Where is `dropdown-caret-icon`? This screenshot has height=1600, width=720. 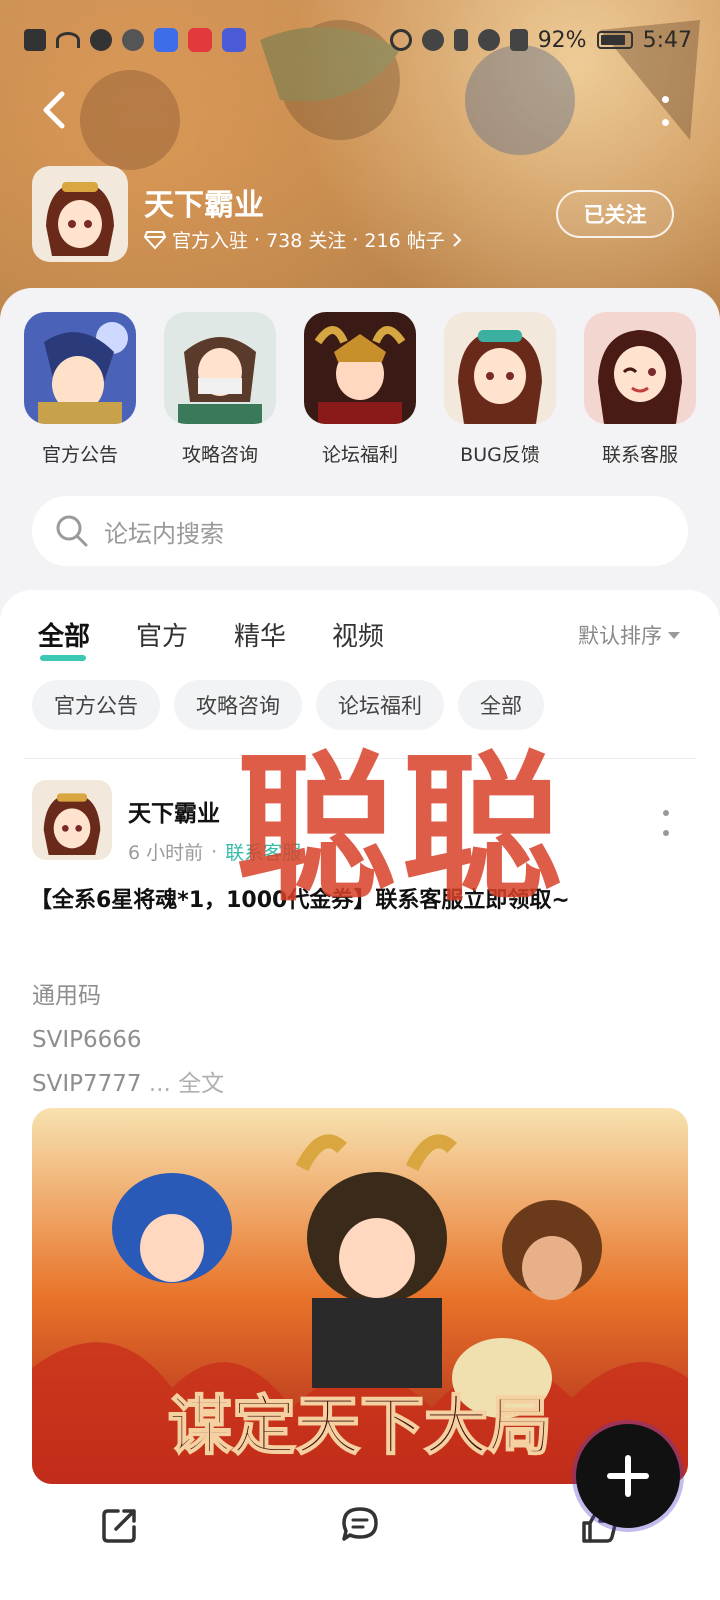
dropdown-caret-icon is located at coordinates (674, 635).